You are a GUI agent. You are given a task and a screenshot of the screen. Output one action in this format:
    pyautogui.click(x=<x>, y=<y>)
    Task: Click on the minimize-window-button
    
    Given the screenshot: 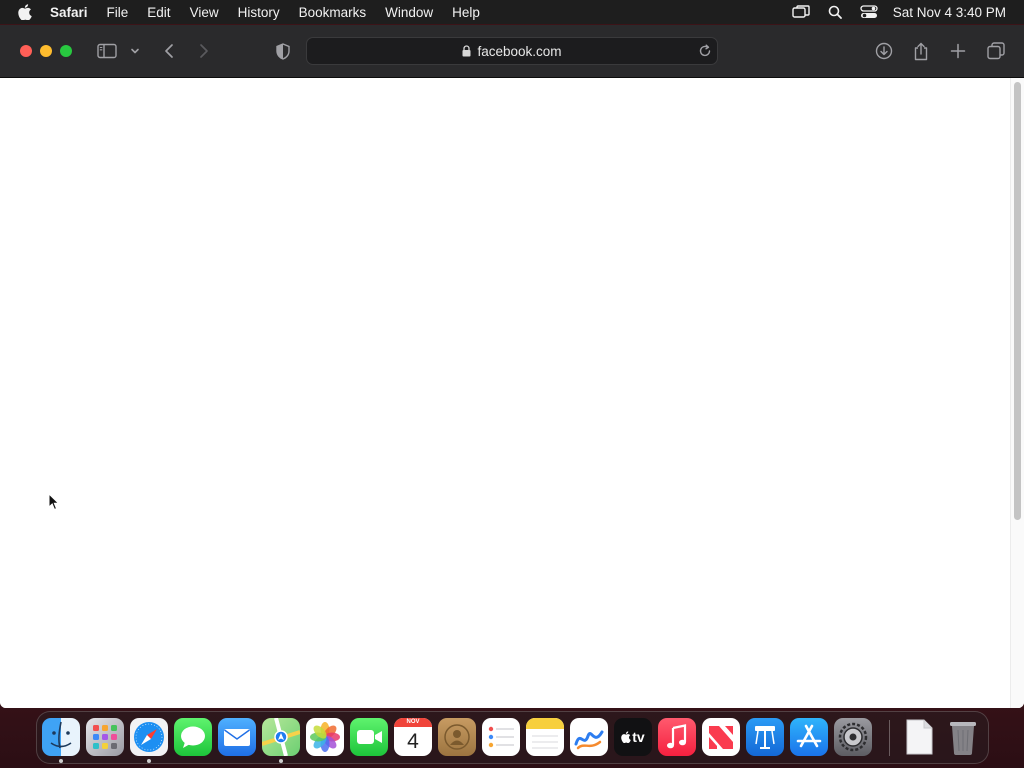 What is the action you would take?
    pyautogui.click(x=46, y=51)
    